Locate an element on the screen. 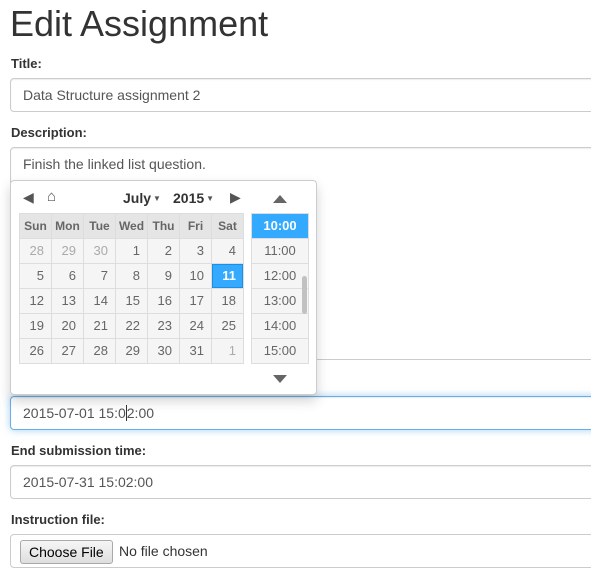 The height and width of the screenshot is (583, 591). calendar-day: 19 is located at coordinates (36, 326).